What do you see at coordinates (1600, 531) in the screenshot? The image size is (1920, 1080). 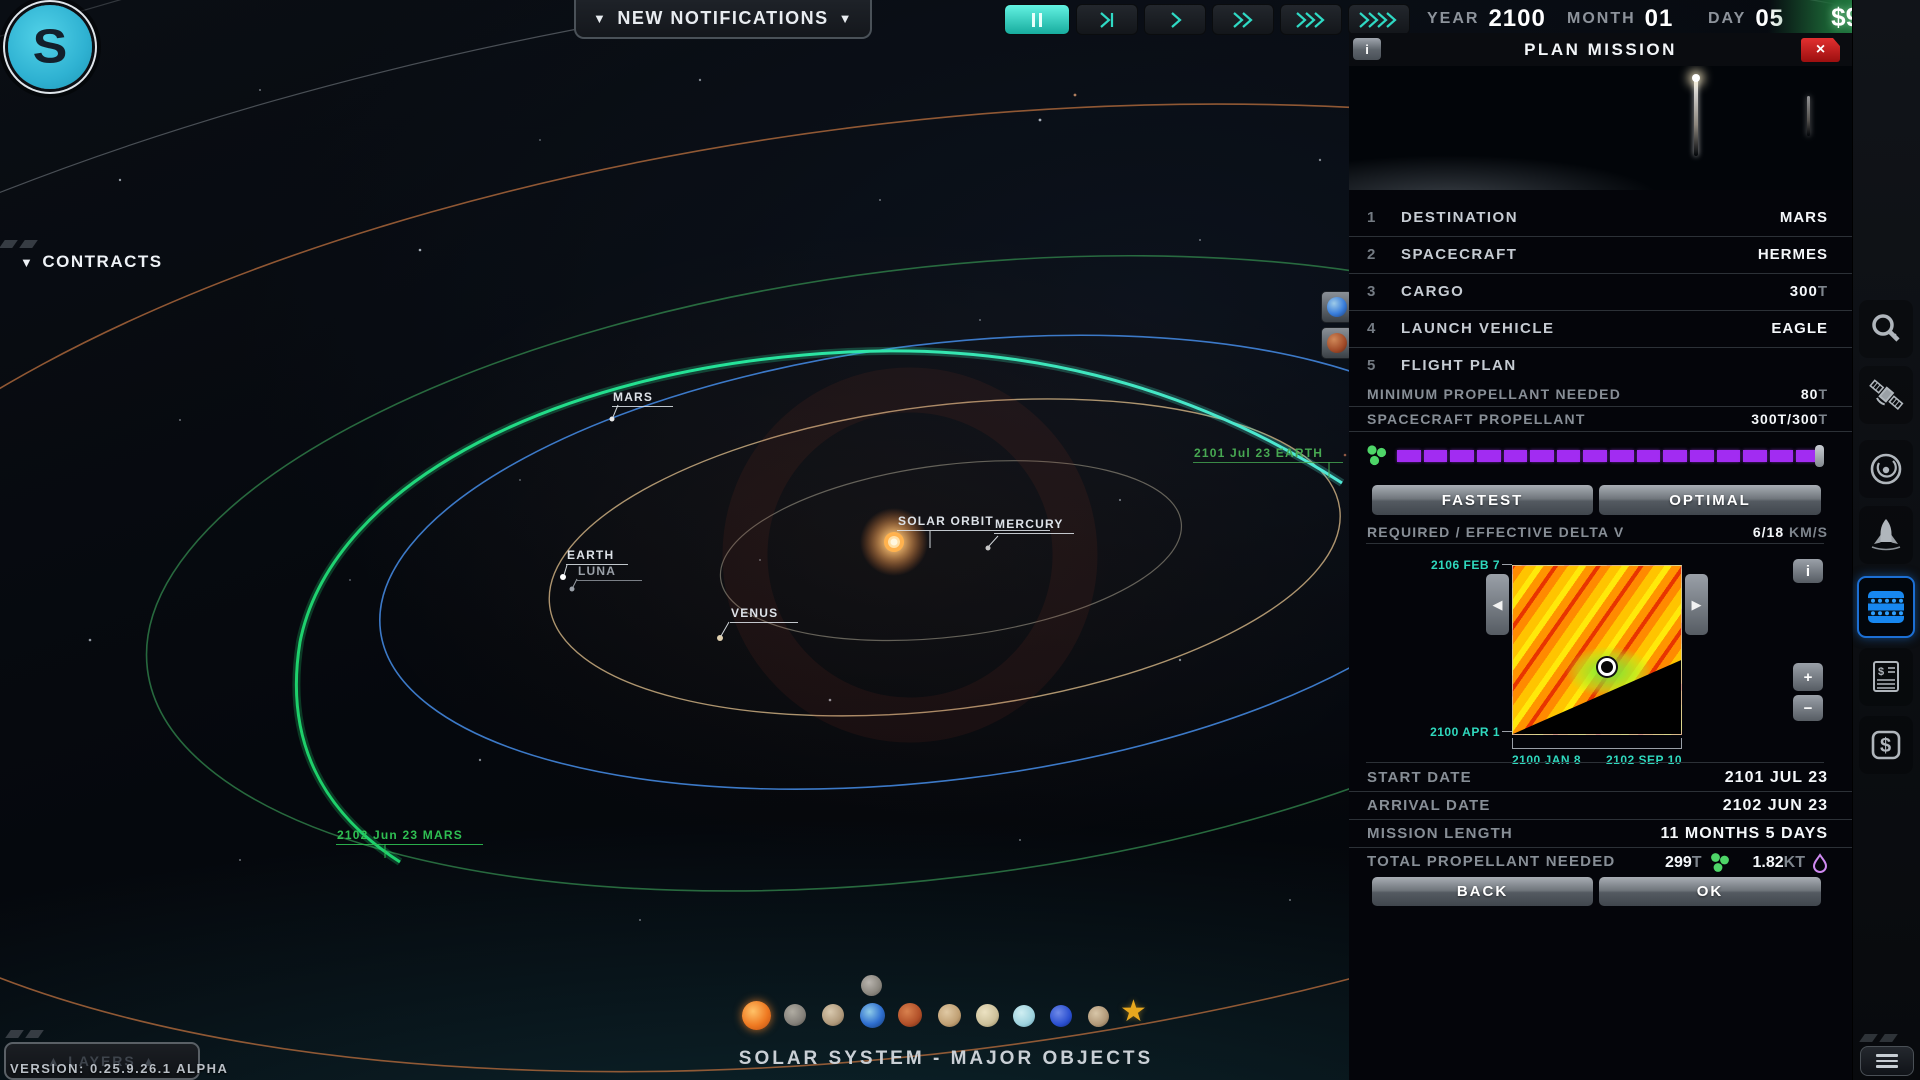 I see `delta-v-row: REQUIRED / EFFECTIVE DELTA V 6/18 KM/S` at bounding box center [1600, 531].